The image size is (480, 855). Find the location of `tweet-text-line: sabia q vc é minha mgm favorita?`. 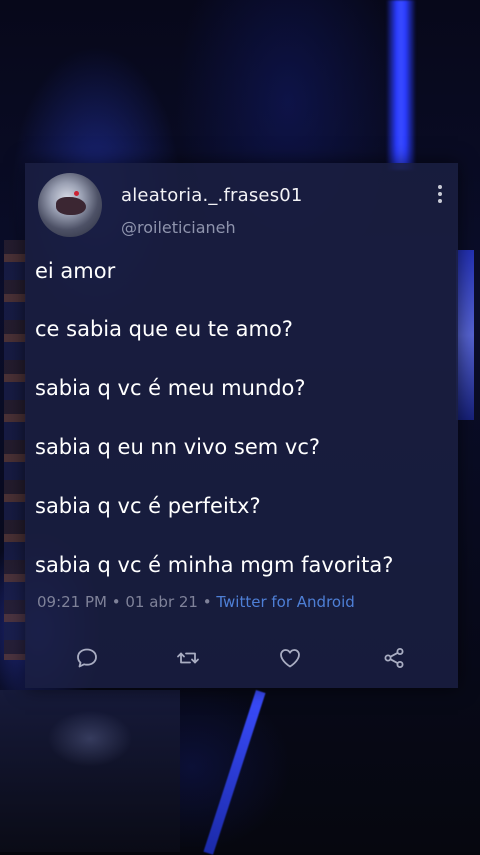

tweet-text-line: sabia q vc é minha mgm favorita? is located at coordinates (214, 565).